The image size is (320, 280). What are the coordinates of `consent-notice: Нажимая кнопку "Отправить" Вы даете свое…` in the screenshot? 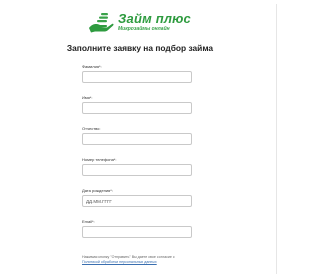 It's located at (142, 260).